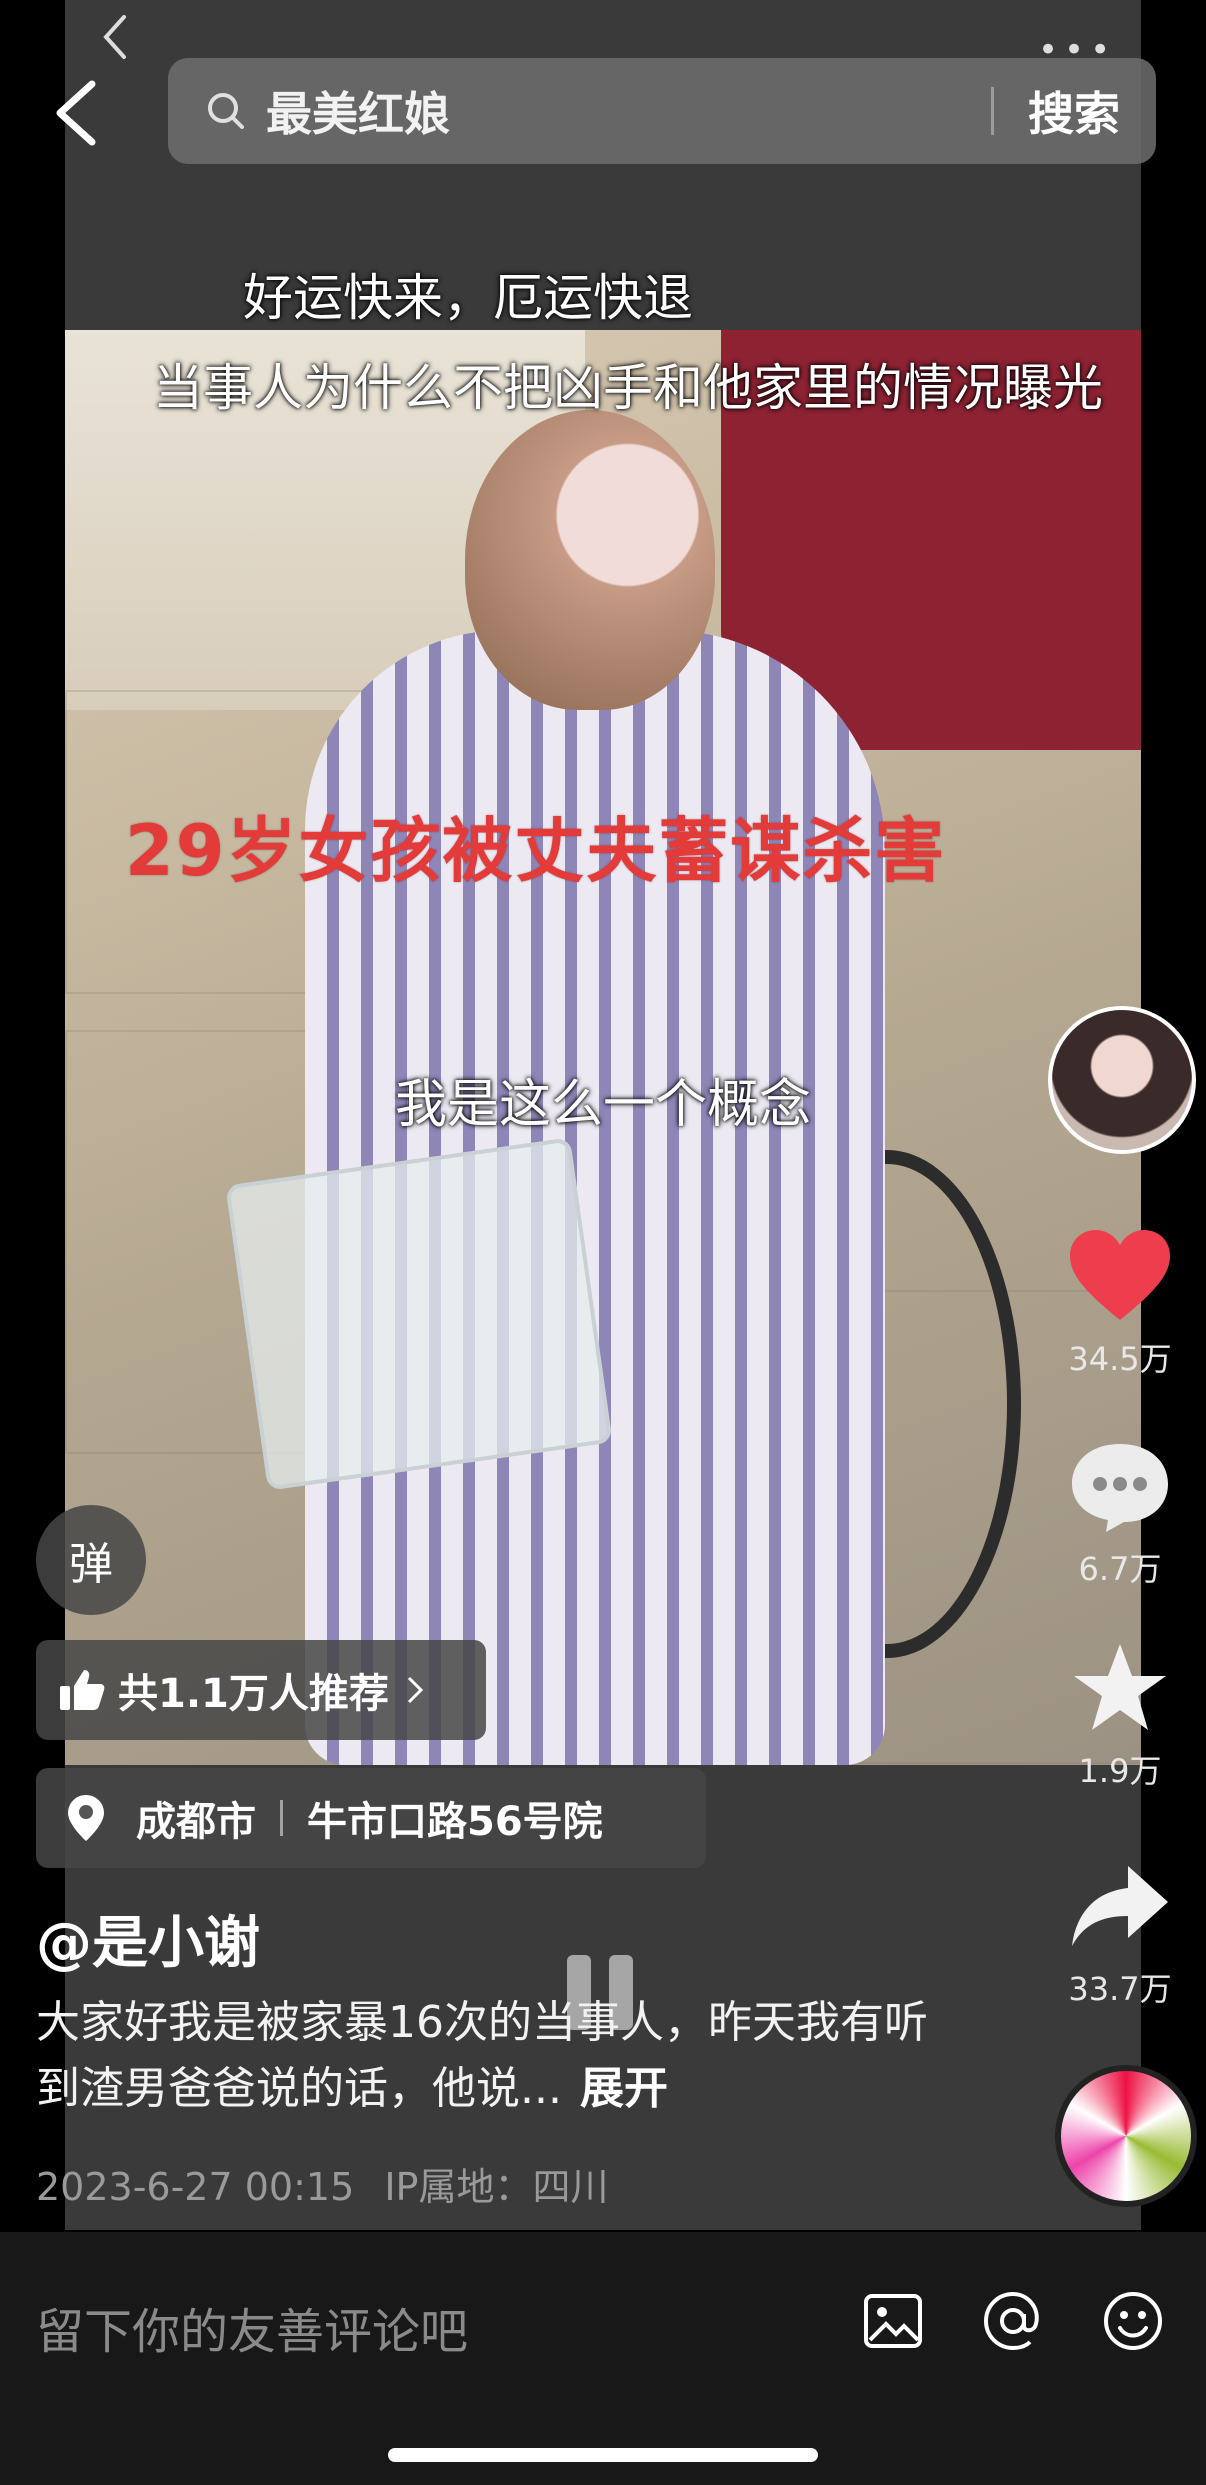 This screenshot has height=2485, width=1206. Describe the element at coordinates (1120, 1687) in the screenshot. I see `star-icon` at that location.